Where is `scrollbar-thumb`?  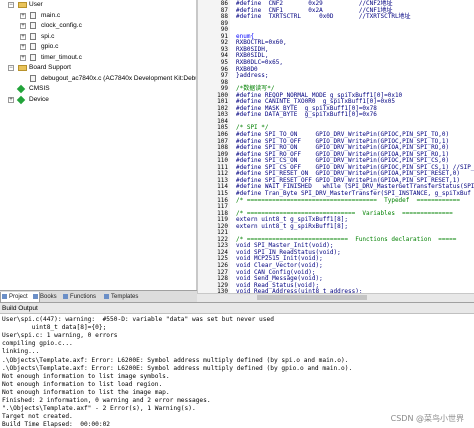 scrollbar-thumb is located at coordinates (312, 297).